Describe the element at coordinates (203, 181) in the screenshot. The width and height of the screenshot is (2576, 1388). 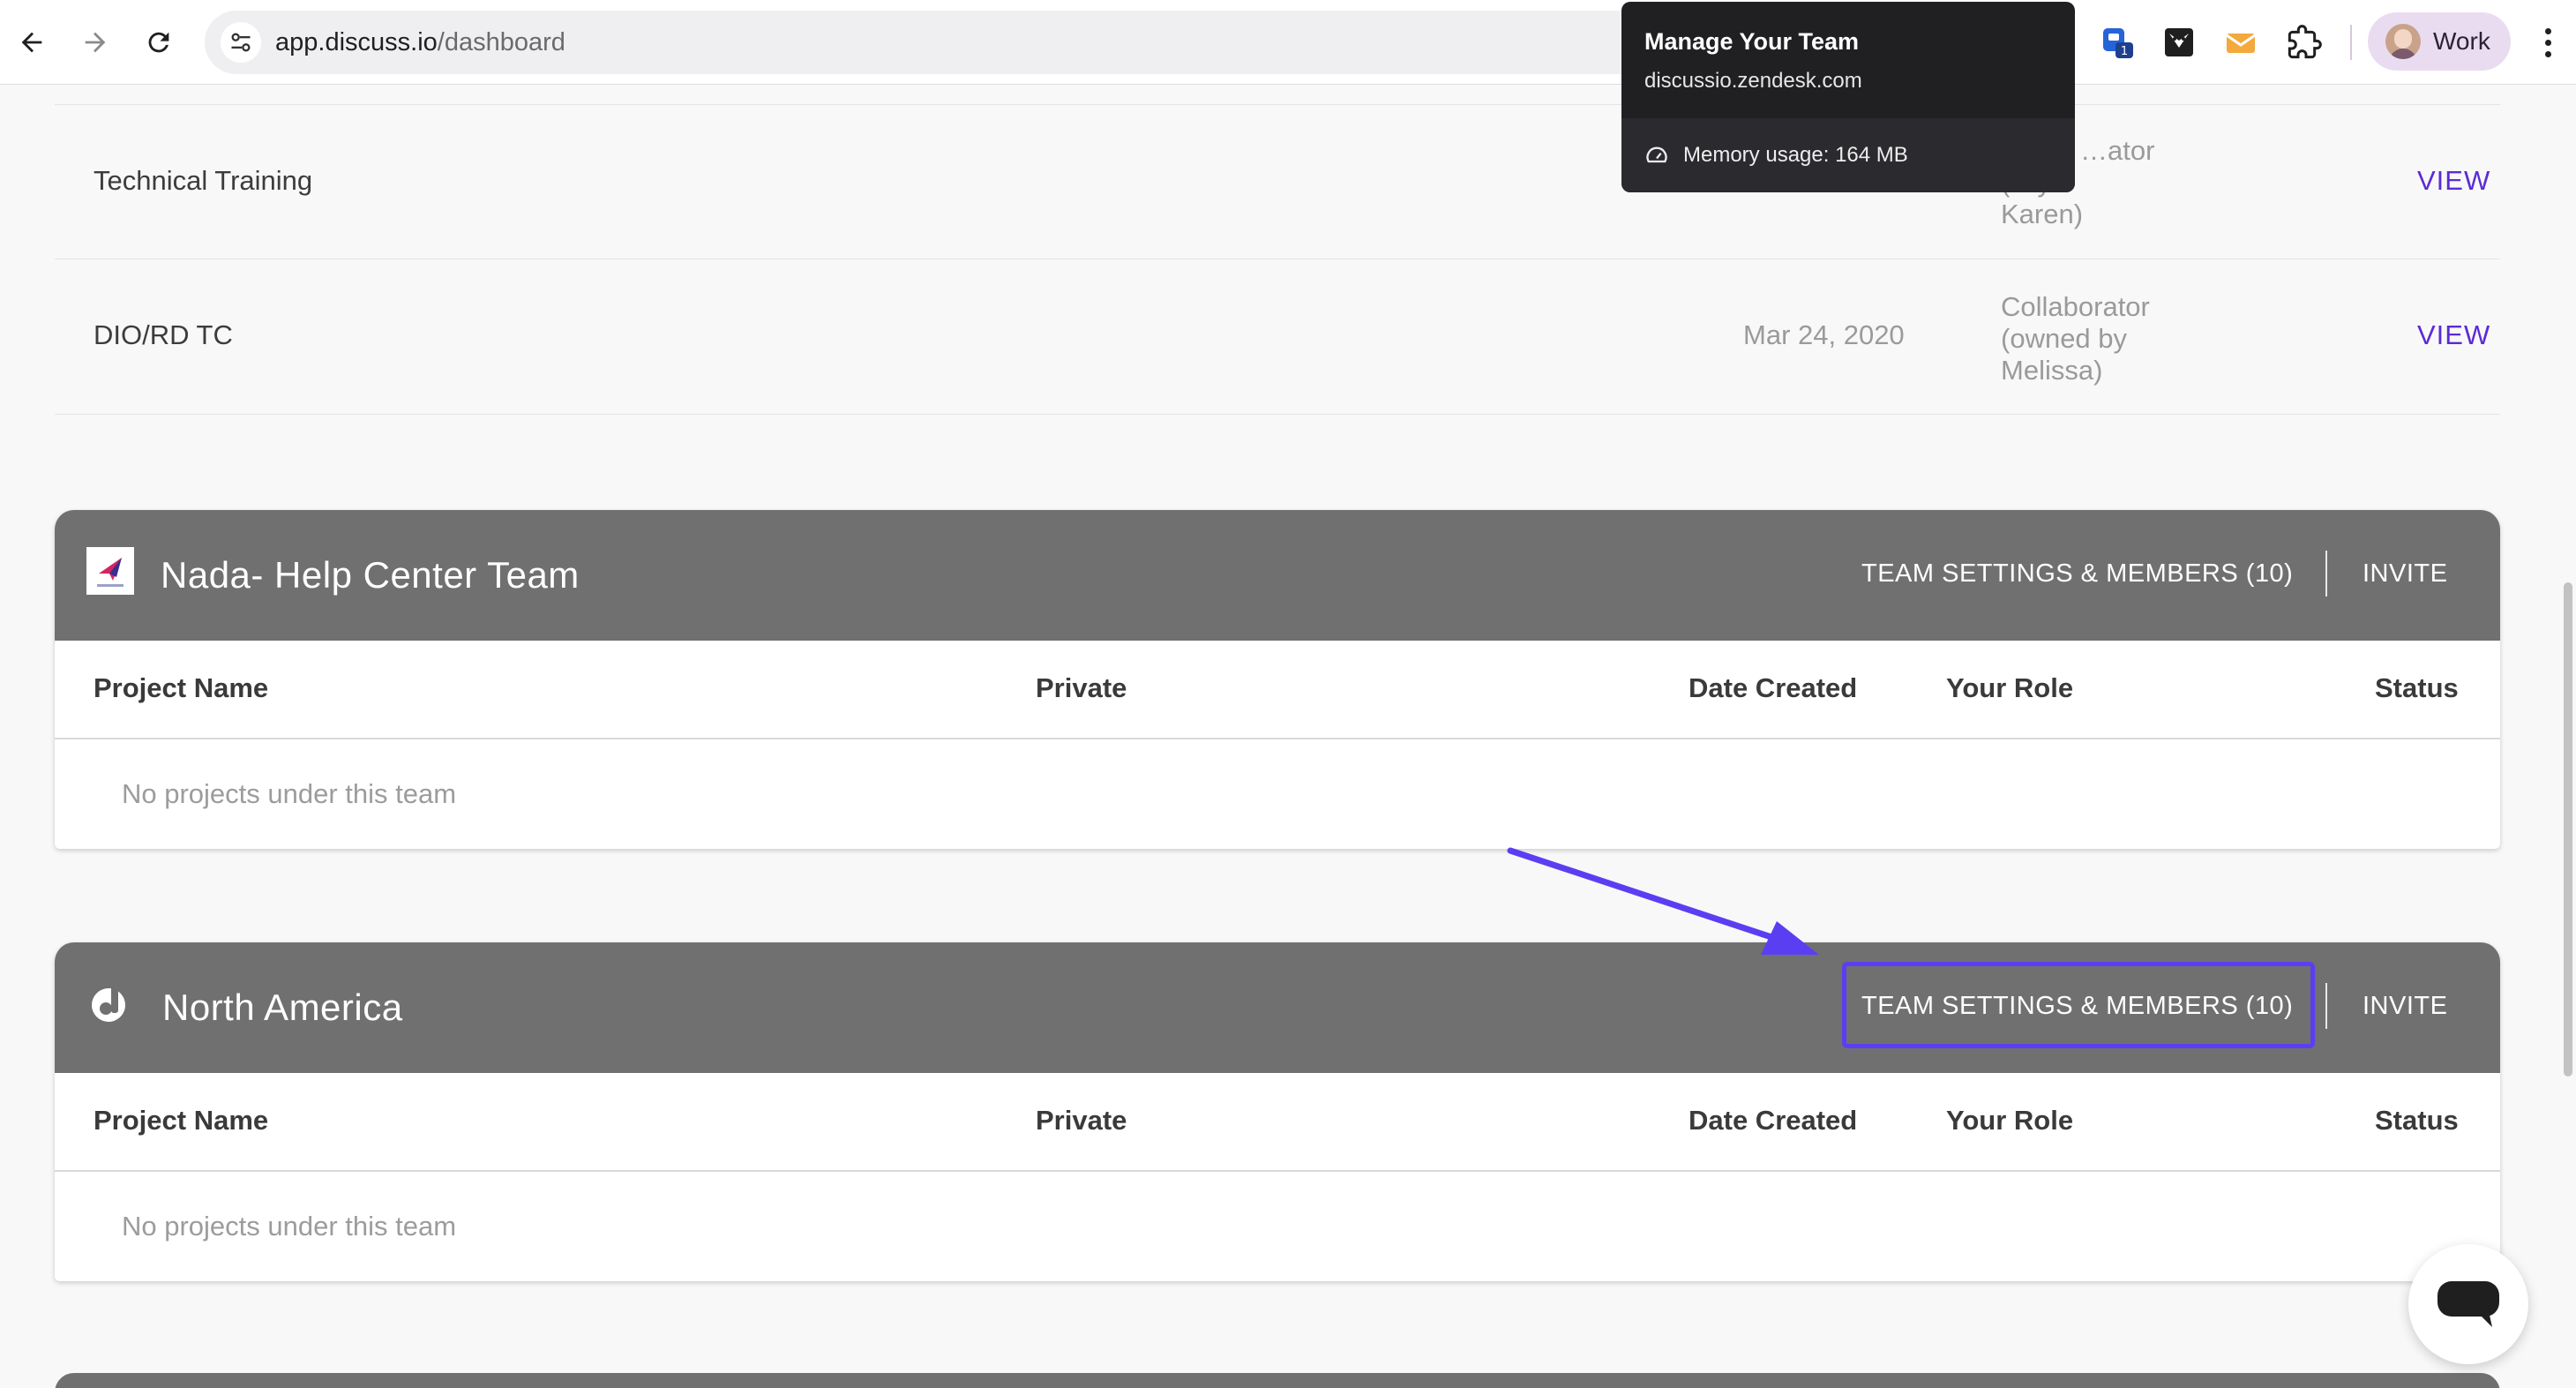
I see `project-name: Technical Training` at that location.